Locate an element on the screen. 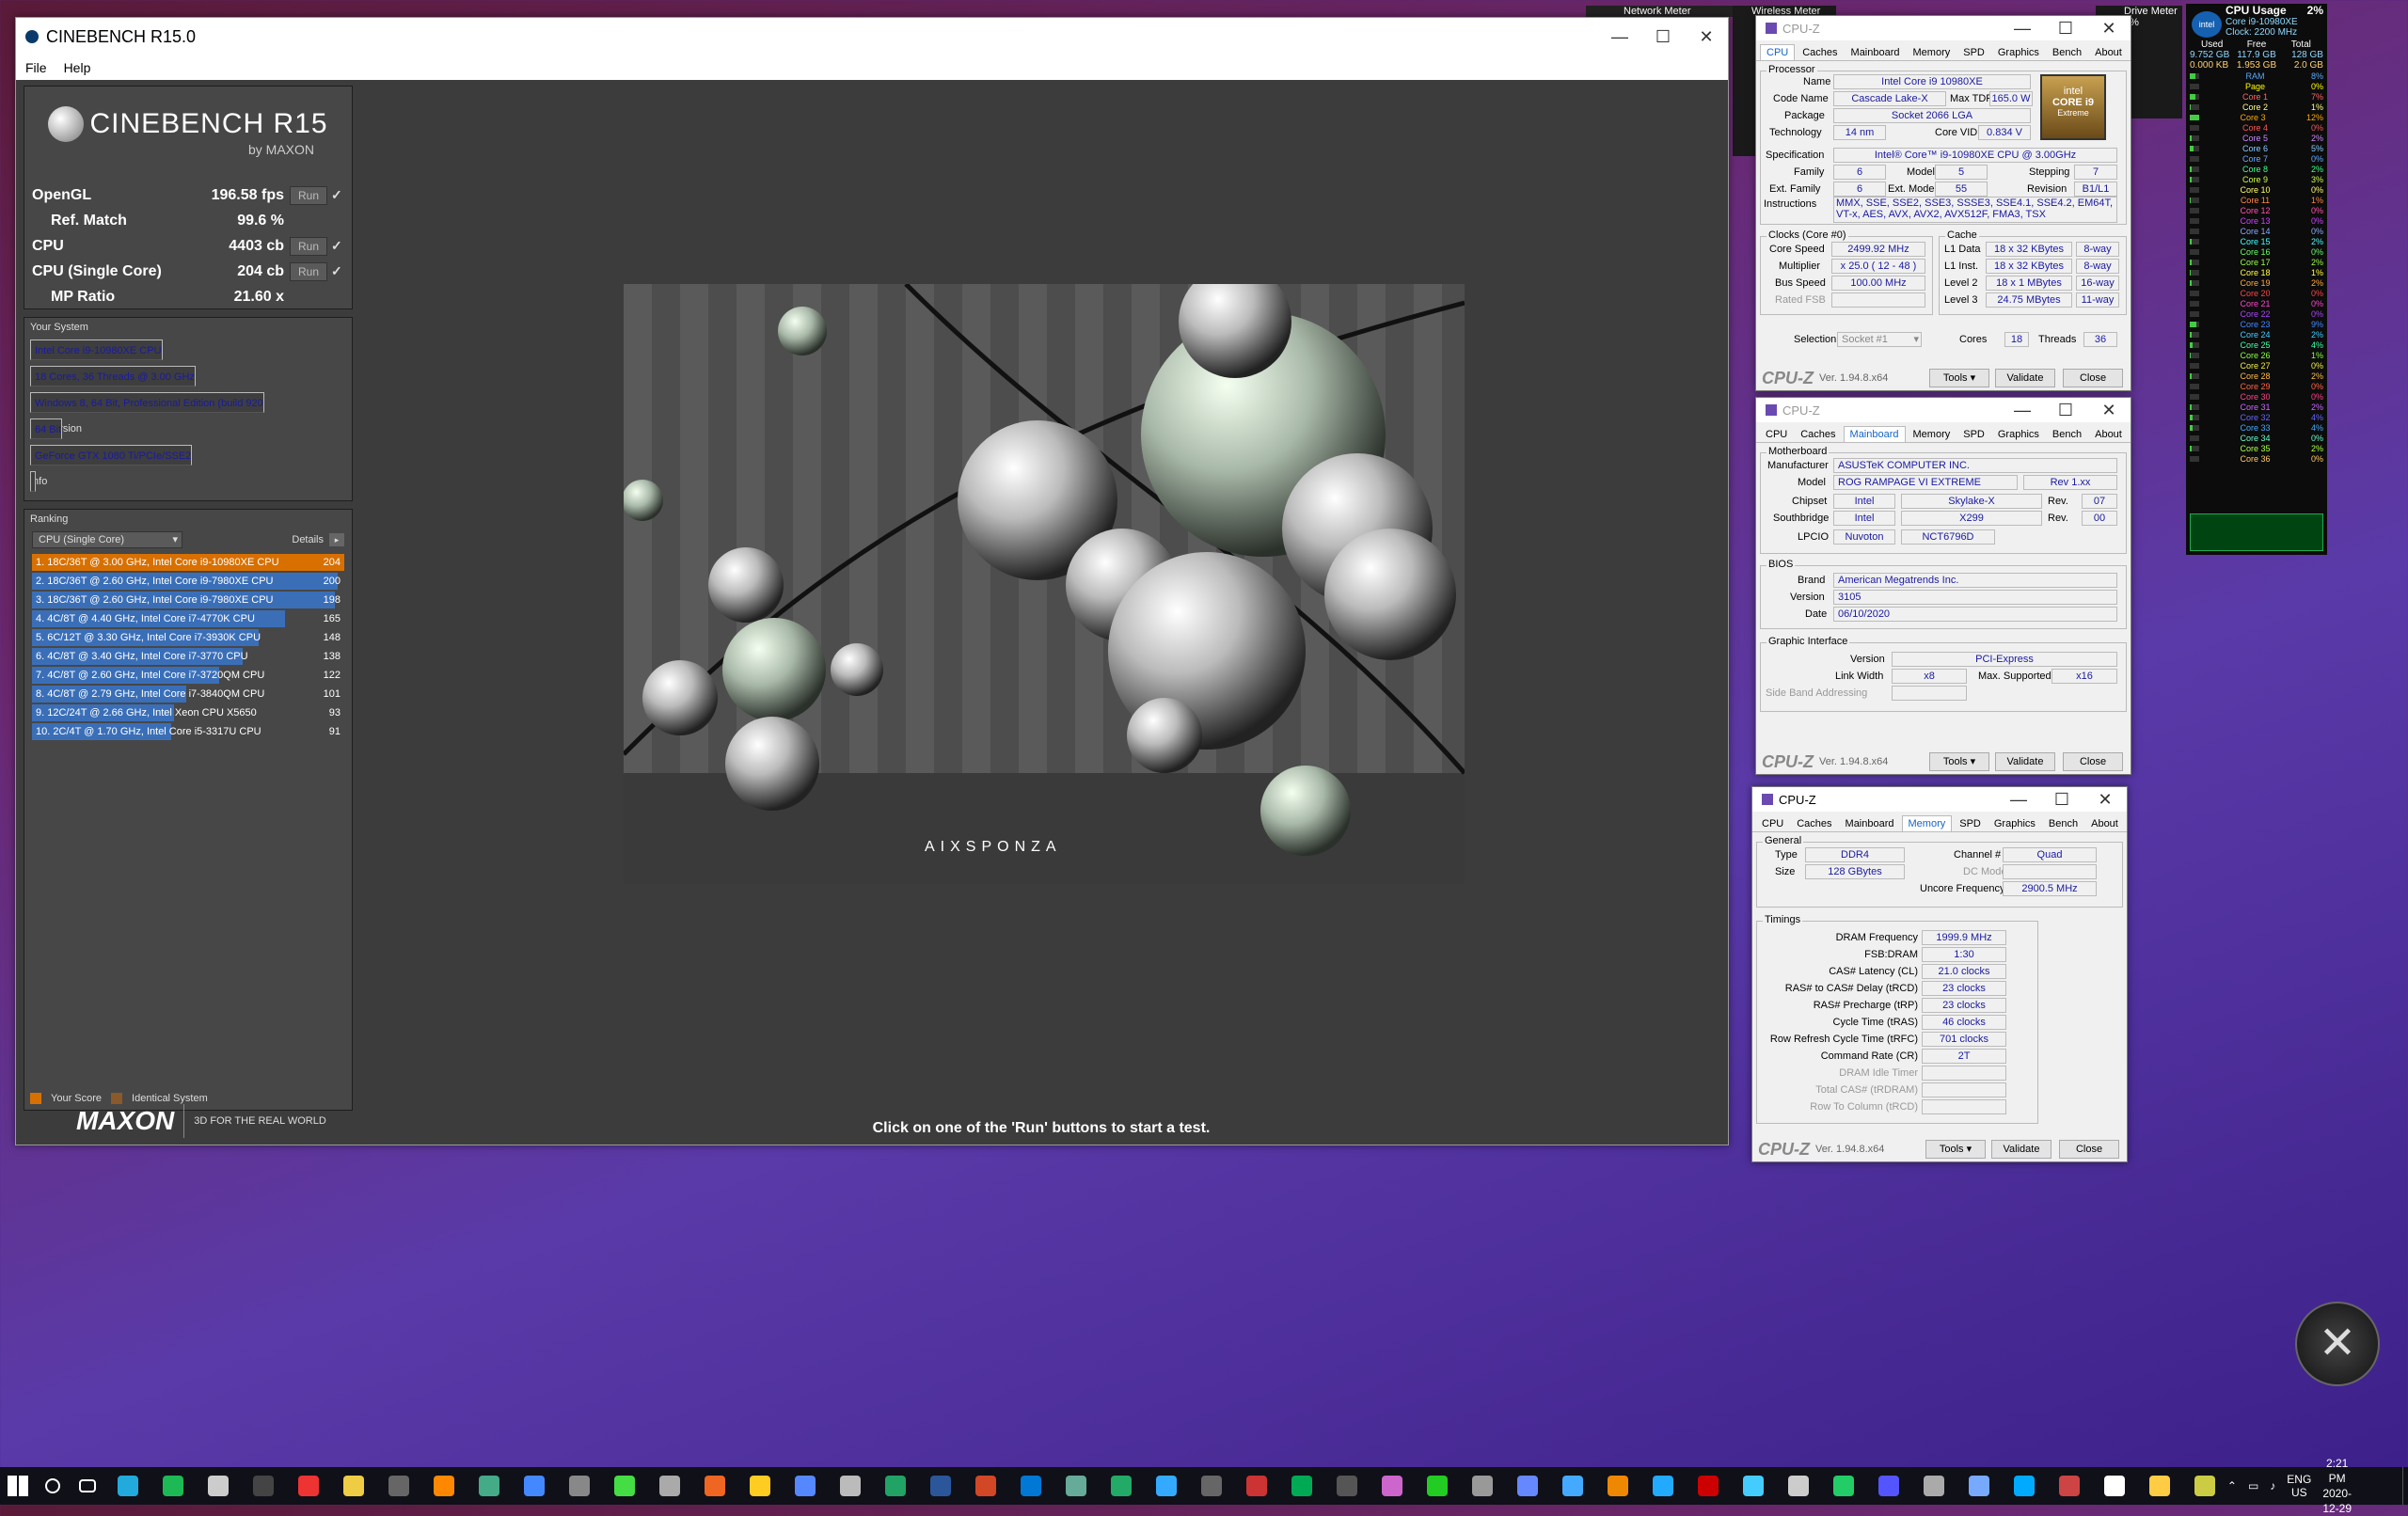 This screenshot has width=2408, height=1516. start-button is located at coordinates (18, 1486).